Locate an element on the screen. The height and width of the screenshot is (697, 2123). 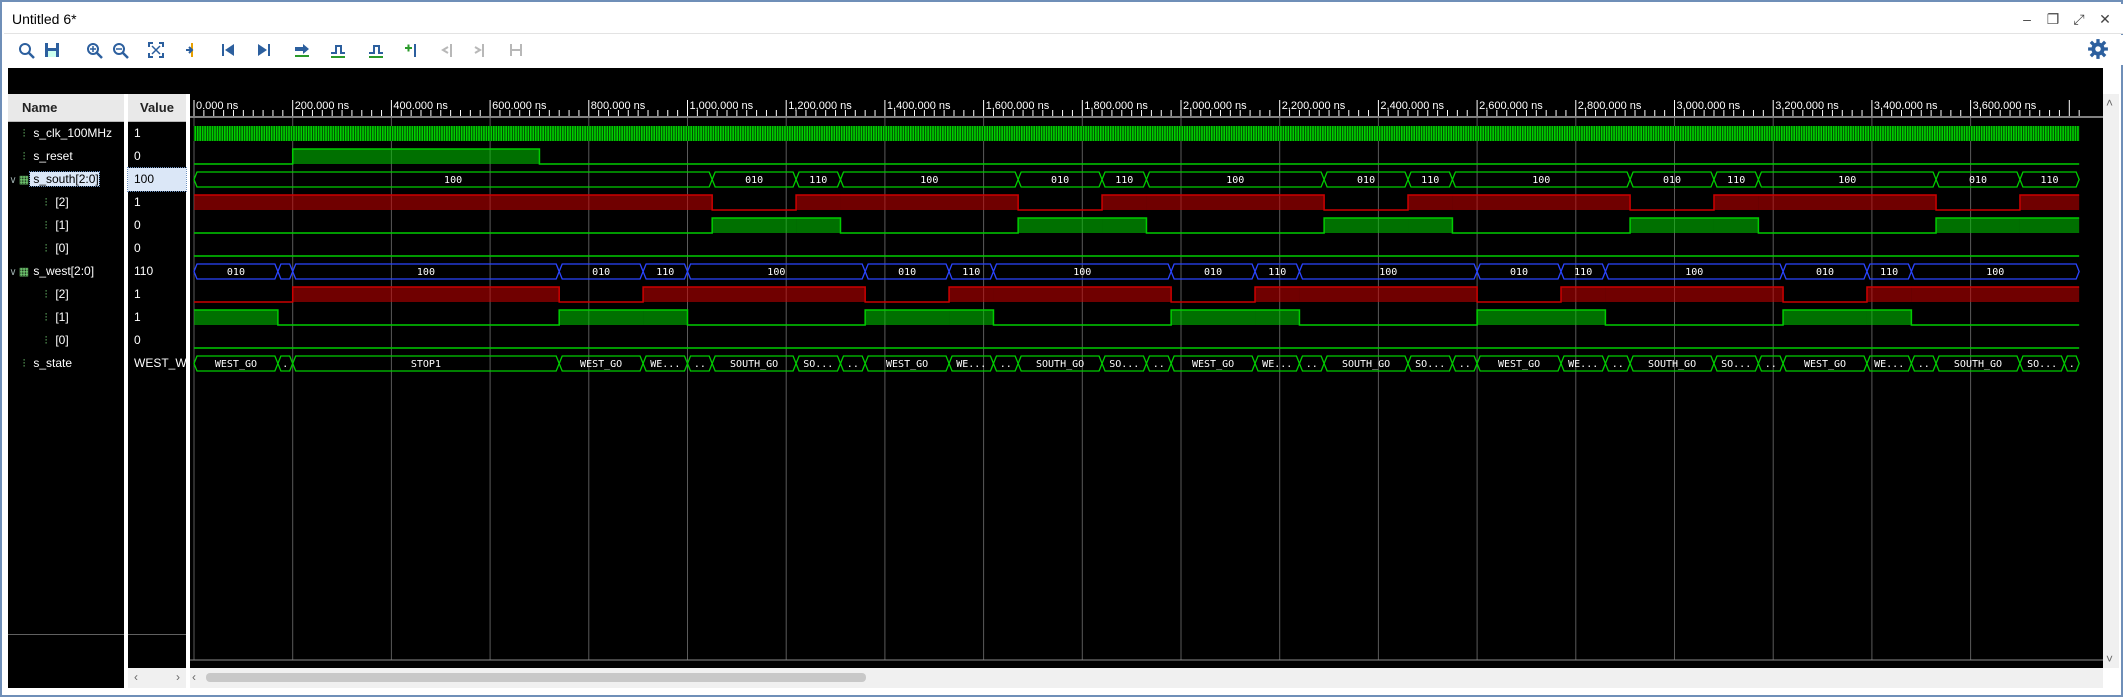
next-marker-icon is located at coordinates (480, 50).